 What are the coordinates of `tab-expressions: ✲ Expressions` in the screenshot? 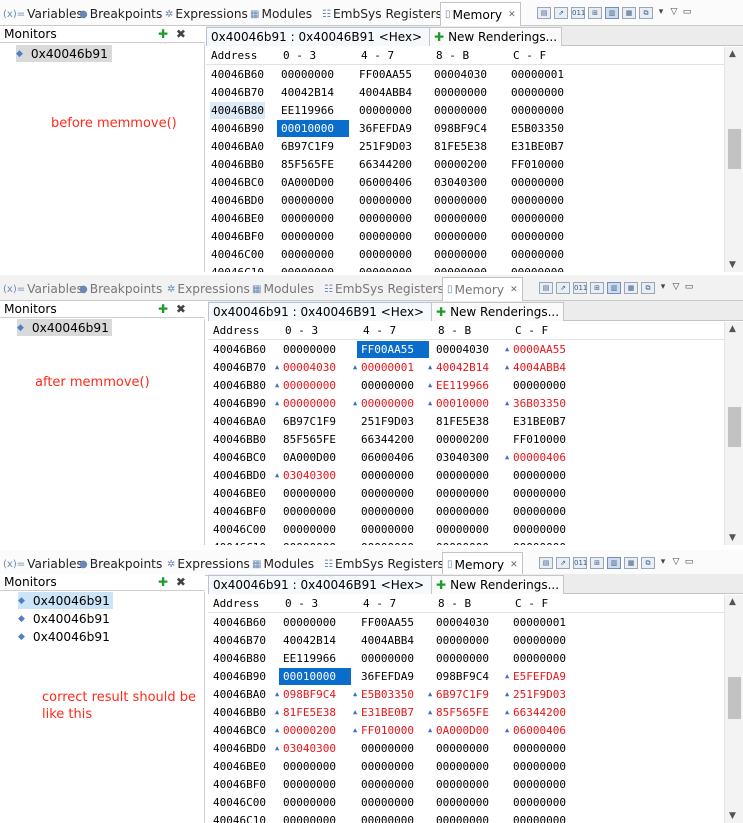 It's located at (206, 14).